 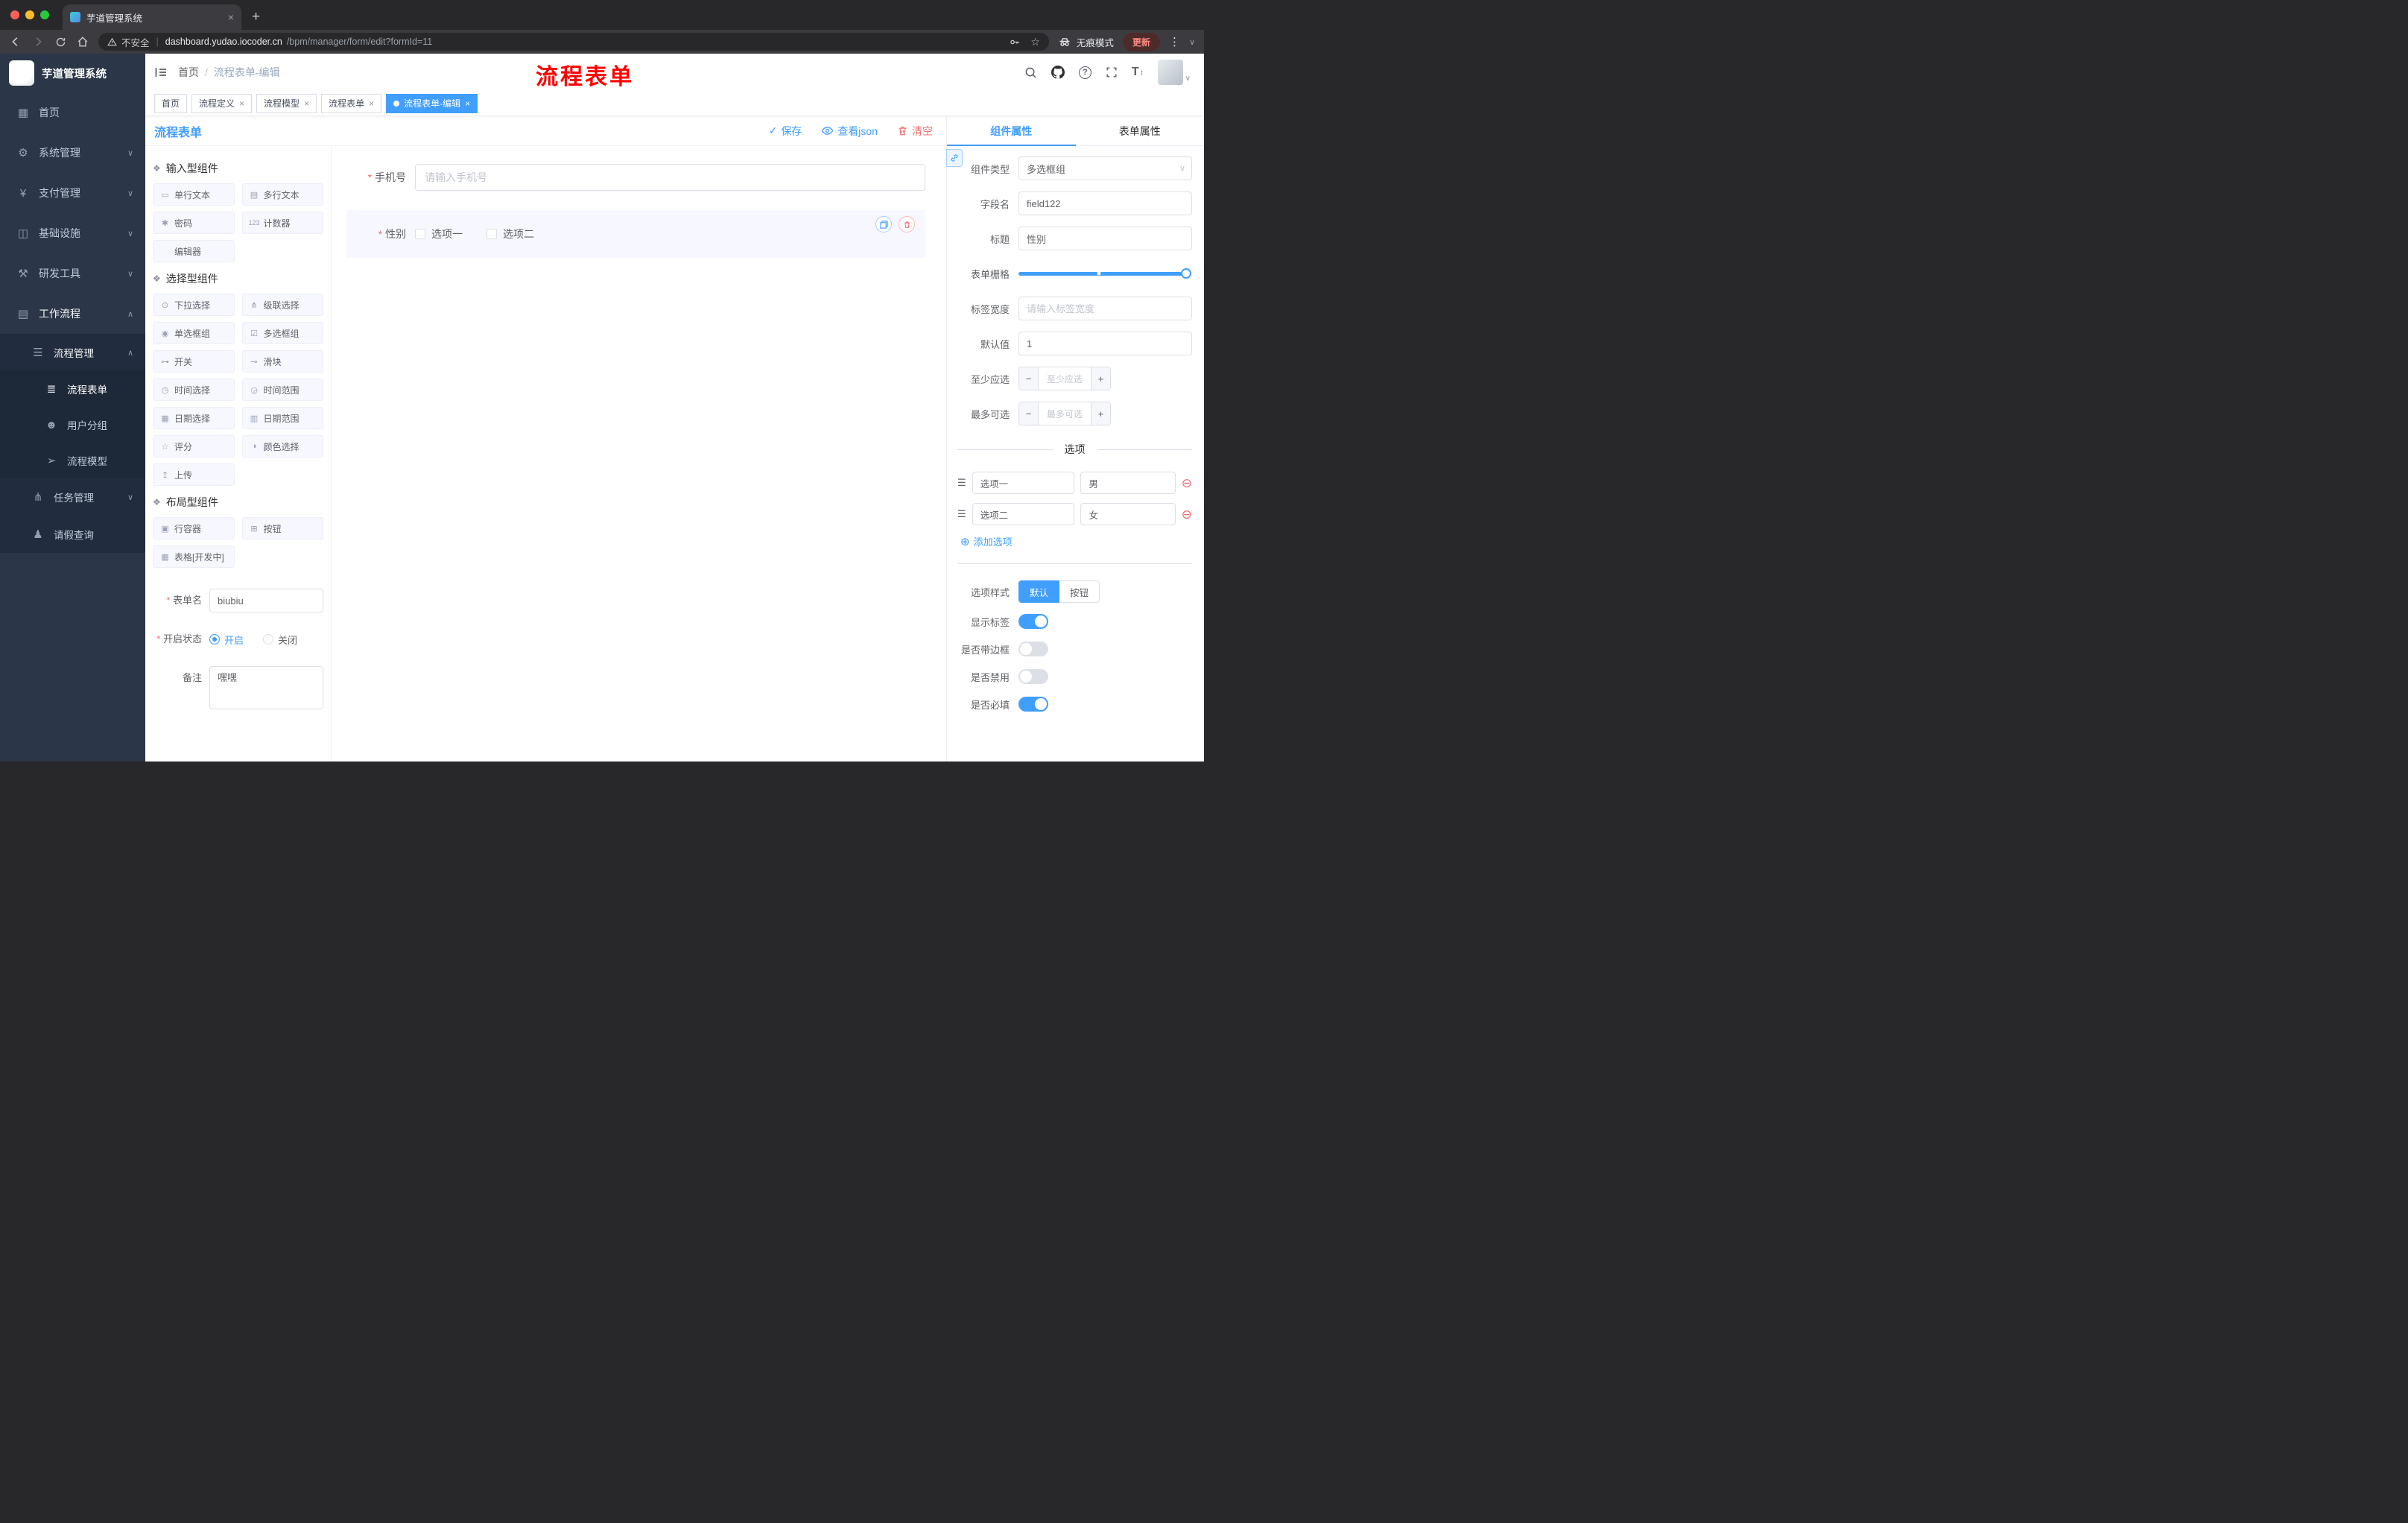 I want to click on drag-handle-icon: ☰, so click(x=961, y=483).